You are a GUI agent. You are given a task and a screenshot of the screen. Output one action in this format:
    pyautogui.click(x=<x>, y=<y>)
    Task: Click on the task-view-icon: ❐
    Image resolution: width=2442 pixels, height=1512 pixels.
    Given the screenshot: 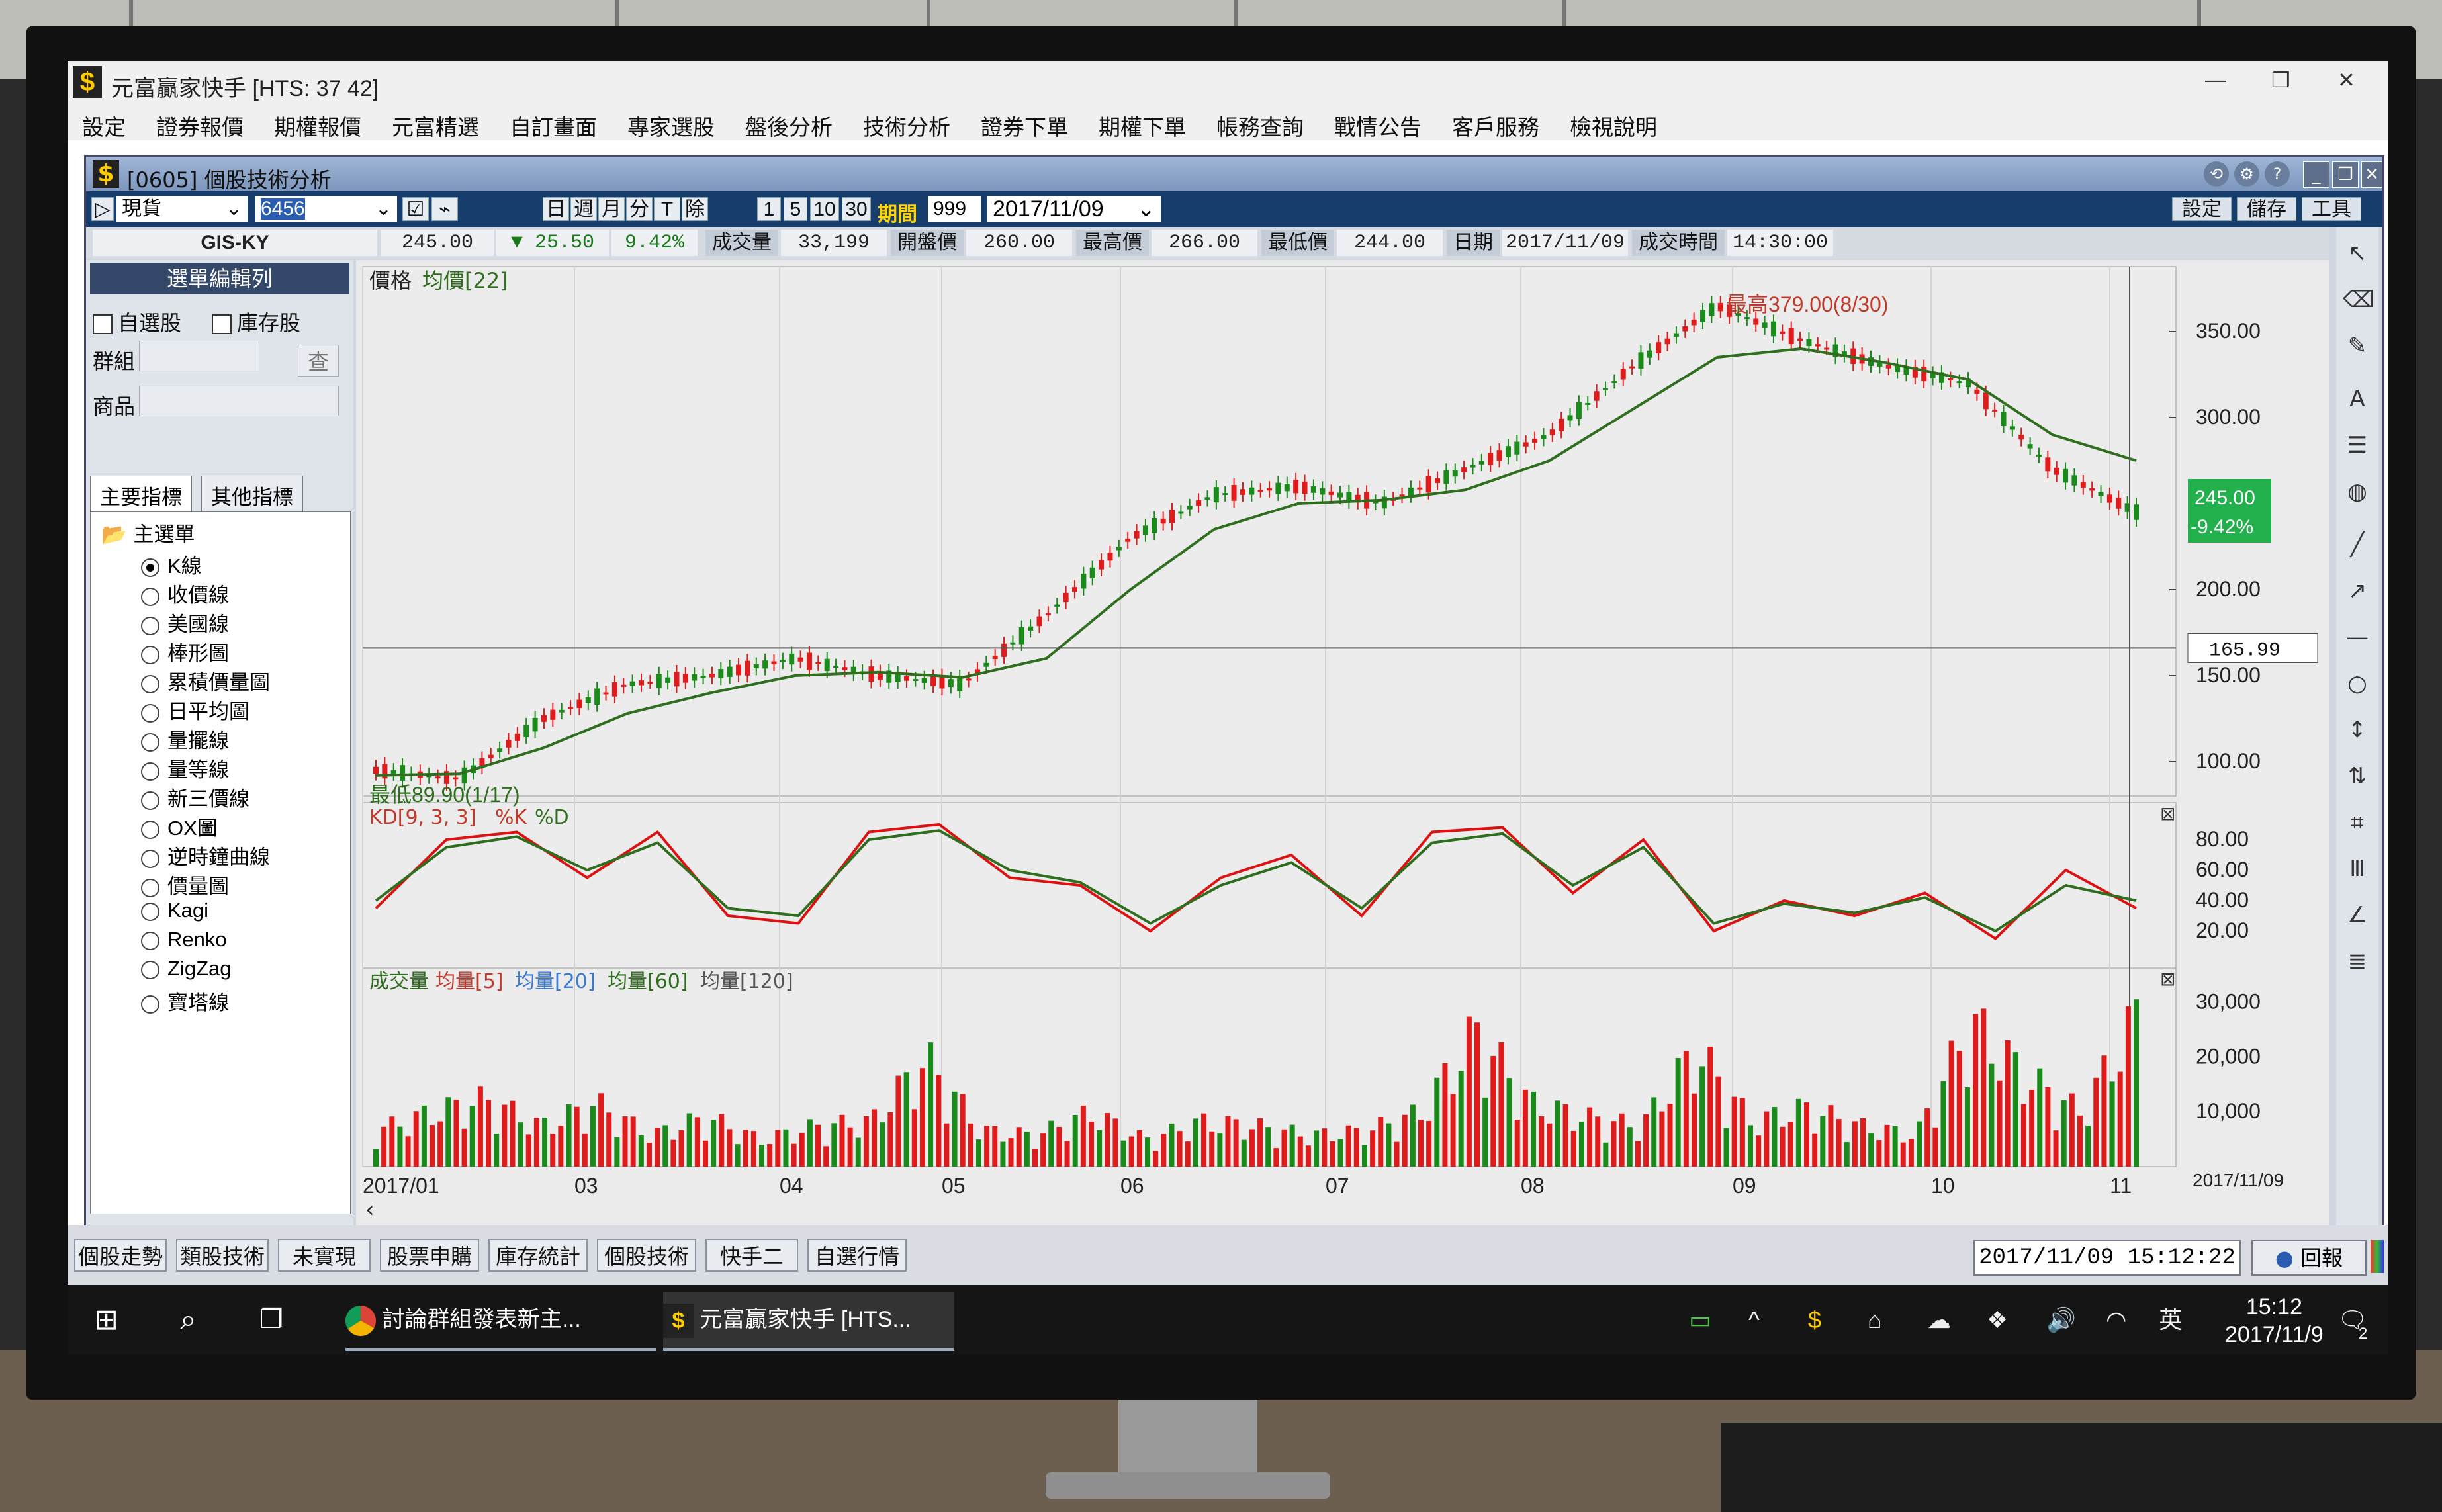 What is the action you would take?
    pyautogui.click(x=271, y=1320)
    